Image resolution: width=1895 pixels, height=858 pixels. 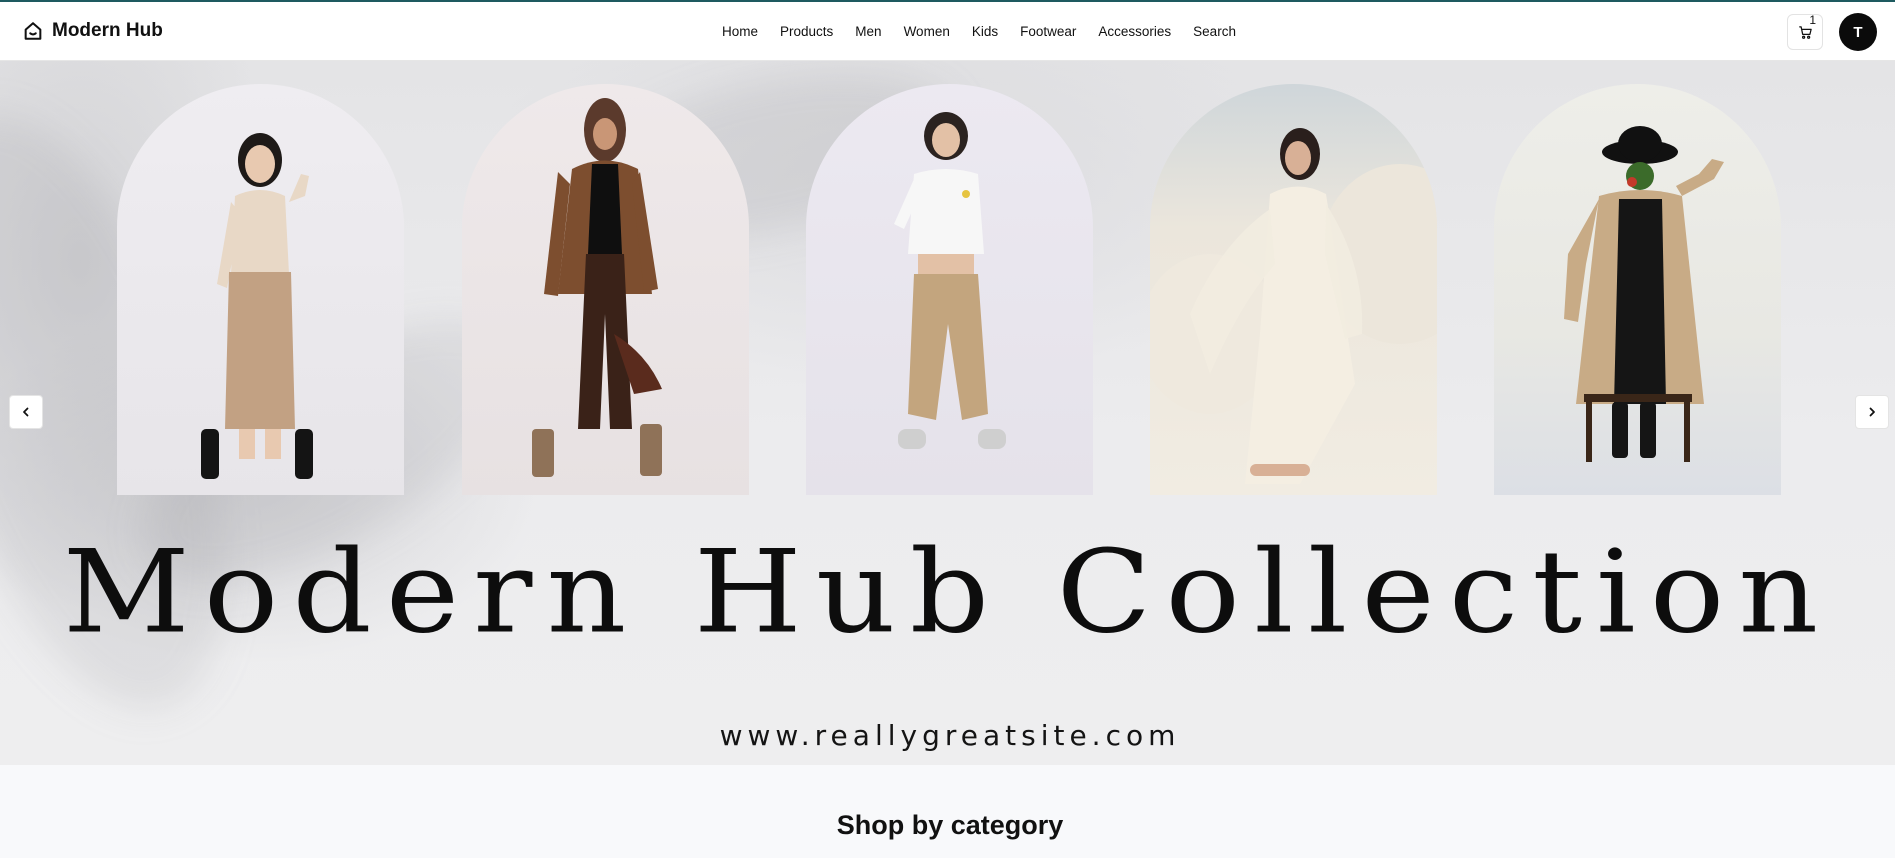 I want to click on nav-search: Search, so click(x=1214, y=31).